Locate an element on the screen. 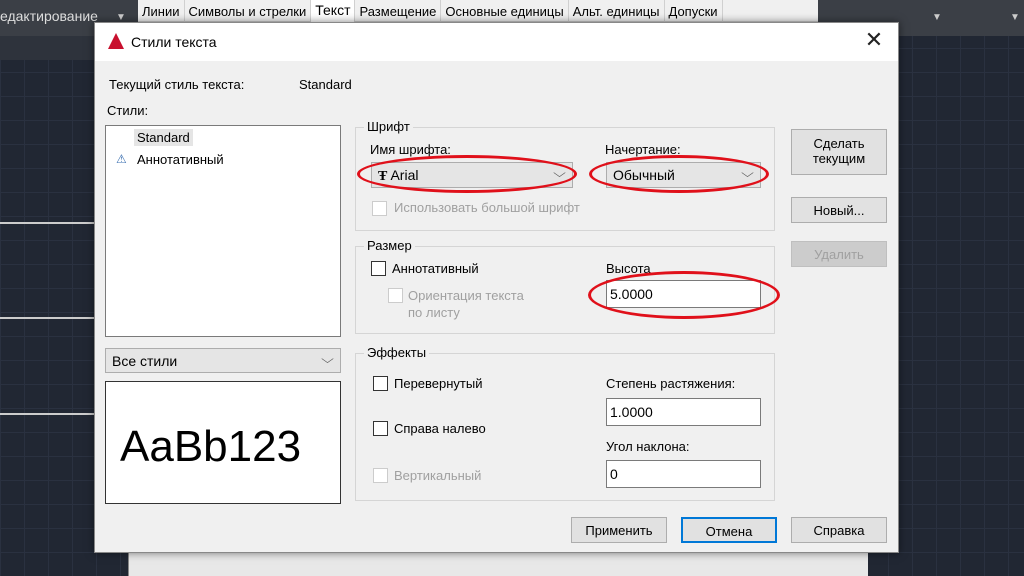 The width and height of the screenshot is (1024, 576). annotative-checkbox is located at coordinates (378, 268).